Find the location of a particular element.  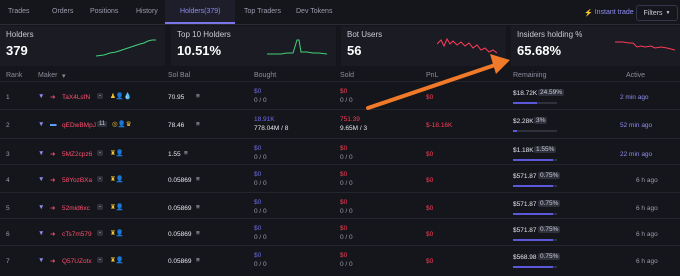

trader-tag-icons: ◎👤♛ is located at coordinates (122, 124).